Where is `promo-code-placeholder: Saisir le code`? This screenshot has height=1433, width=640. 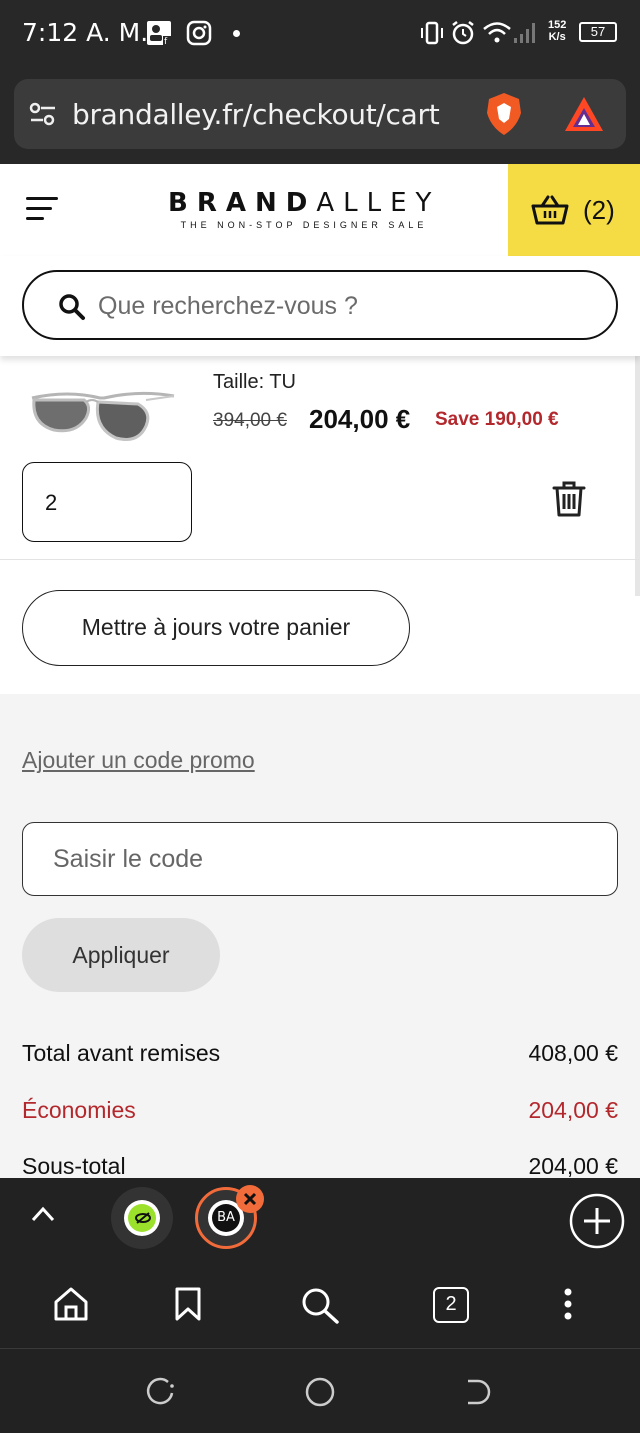
promo-code-placeholder: Saisir le code is located at coordinates (128, 859).